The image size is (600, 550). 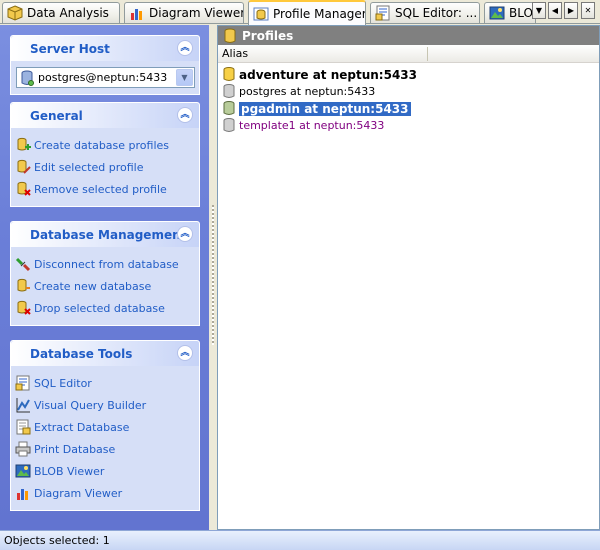 What do you see at coordinates (99, 308) in the screenshot?
I see `item-label: Drop selected database` at bounding box center [99, 308].